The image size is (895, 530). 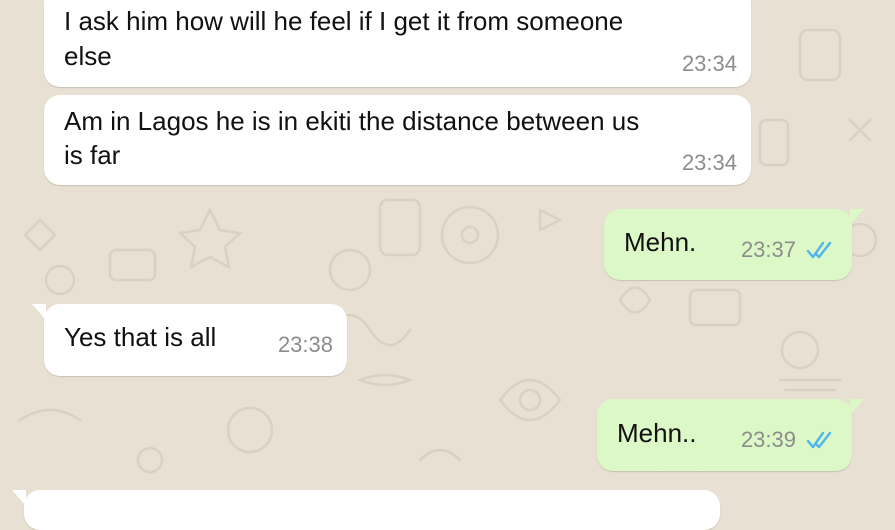 What do you see at coordinates (657, 433) in the screenshot?
I see `message-text: Mehn..` at bounding box center [657, 433].